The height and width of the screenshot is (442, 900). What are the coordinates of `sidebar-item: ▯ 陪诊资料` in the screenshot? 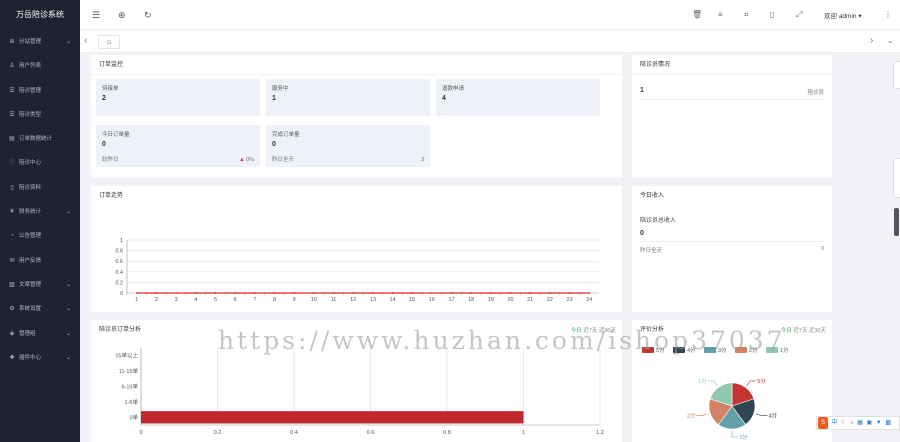 It's located at (40, 188).